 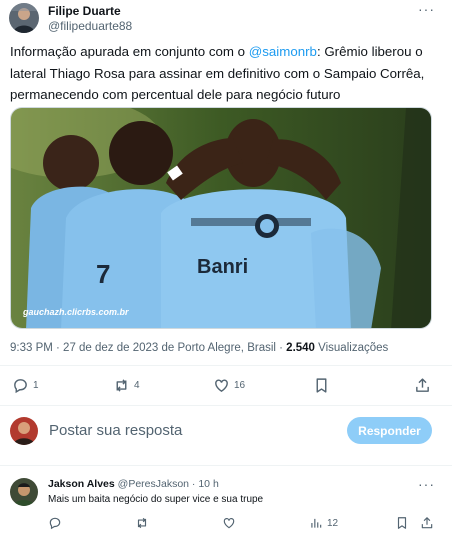 I want to click on reply-input: Postar sua resposta, so click(x=115, y=430).